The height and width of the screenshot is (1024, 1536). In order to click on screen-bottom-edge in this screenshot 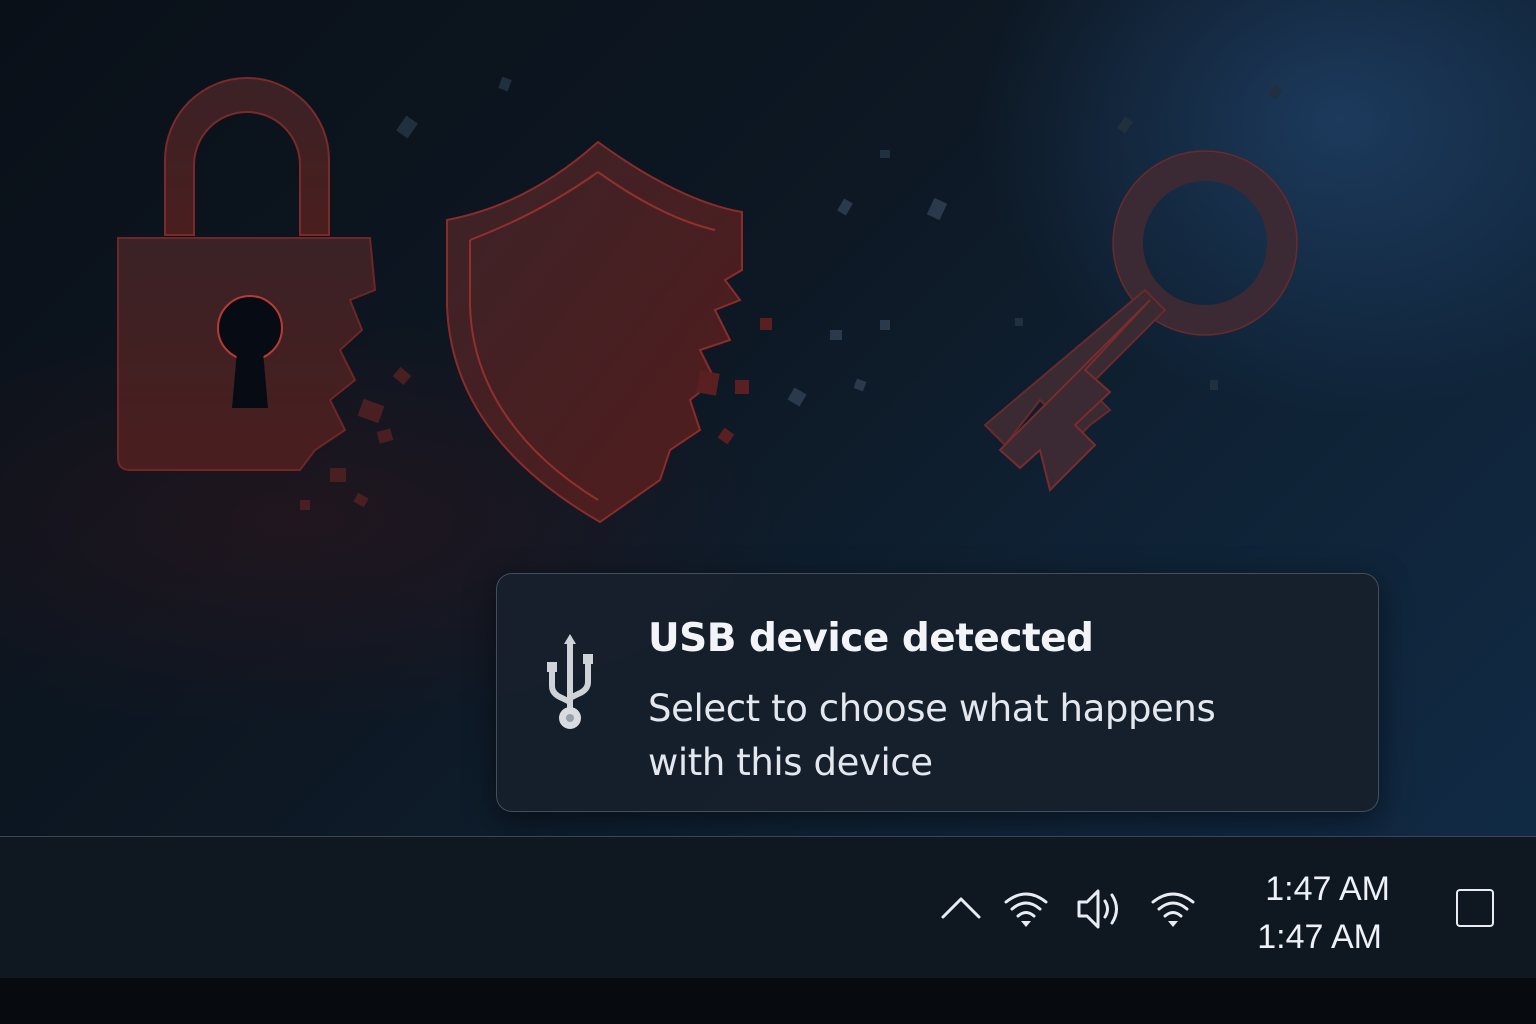, I will do `click(768, 1001)`.